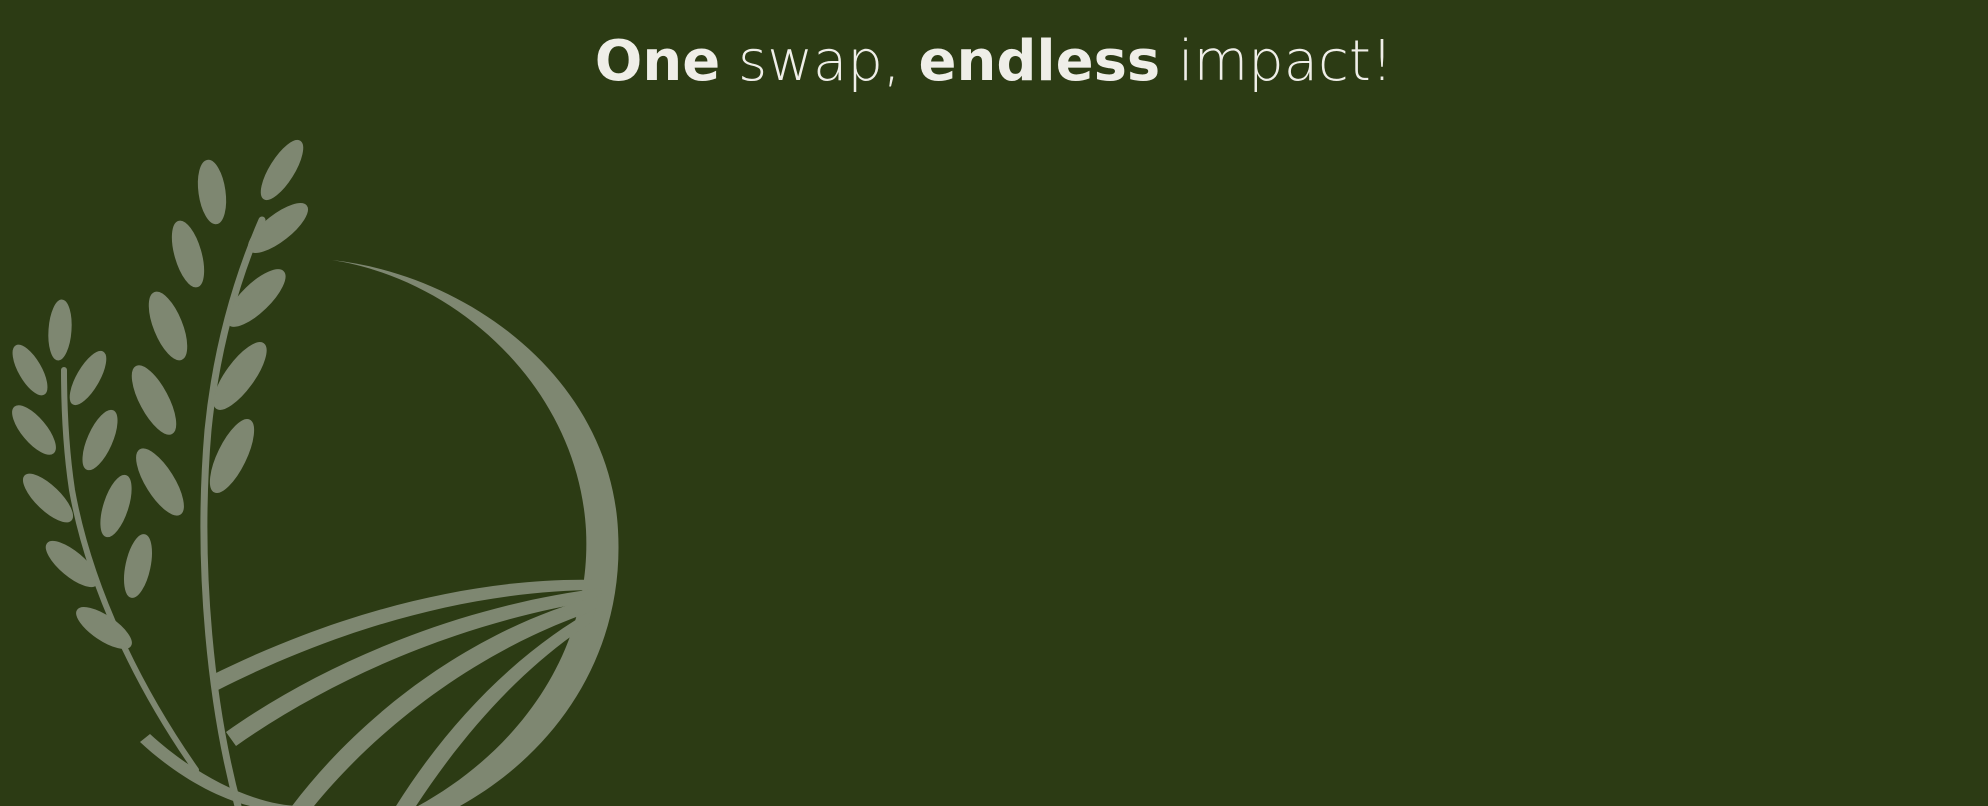 This screenshot has width=1988, height=806. Describe the element at coordinates (220, 770) in the screenshot. I see `logo-field-base` at that location.